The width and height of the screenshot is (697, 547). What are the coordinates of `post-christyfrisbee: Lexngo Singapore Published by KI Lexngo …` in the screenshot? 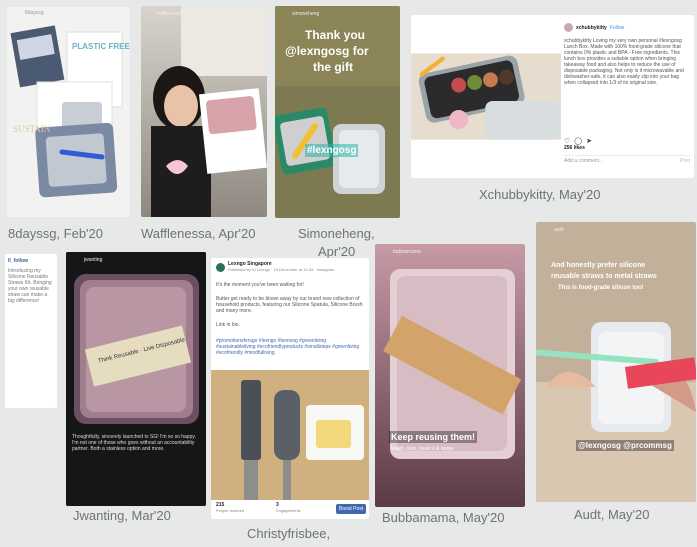 It's located at (290, 388).